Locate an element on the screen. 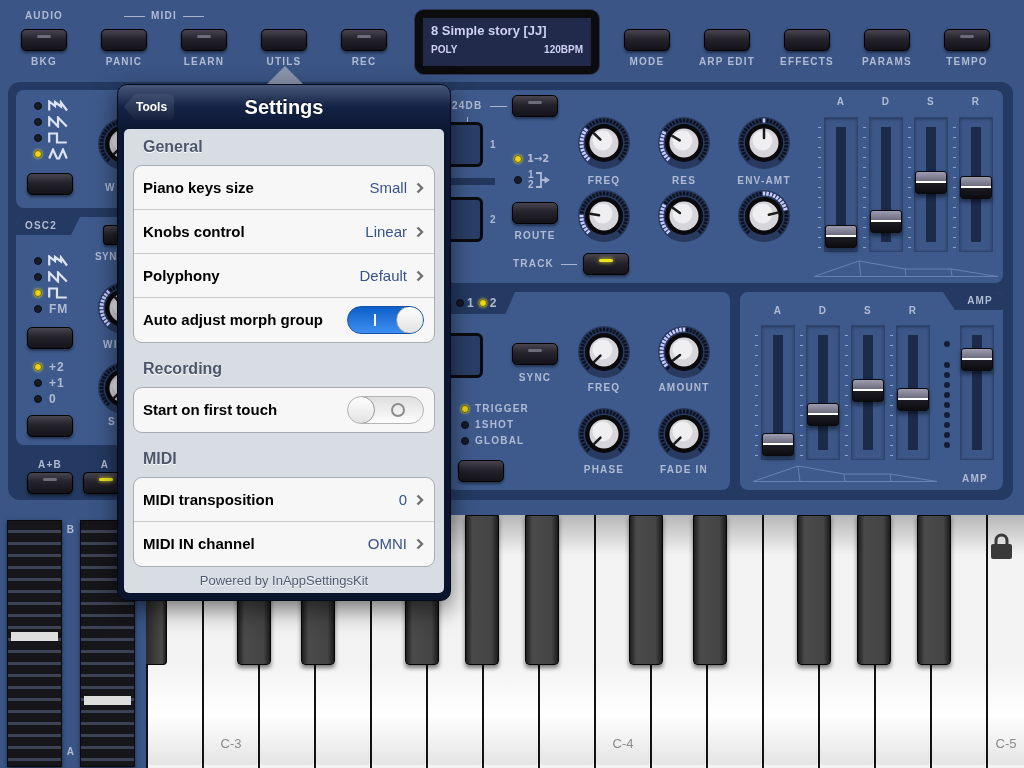  voice-mode: POLY is located at coordinates (444, 50).